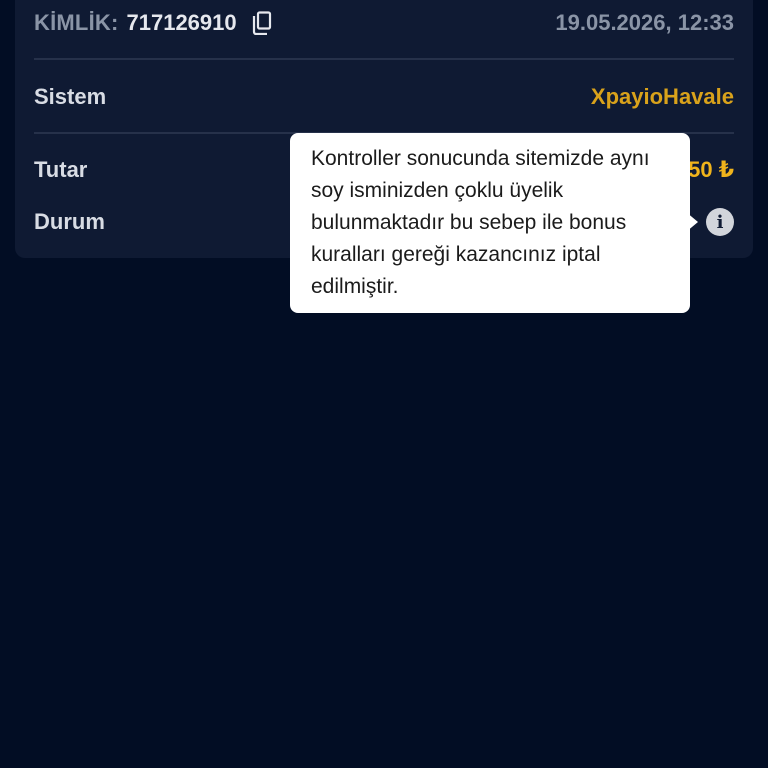 The height and width of the screenshot is (768, 768). What do you see at coordinates (181, 22) in the screenshot?
I see `transaction-id-value: 717126910` at bounding box center [181, 22].